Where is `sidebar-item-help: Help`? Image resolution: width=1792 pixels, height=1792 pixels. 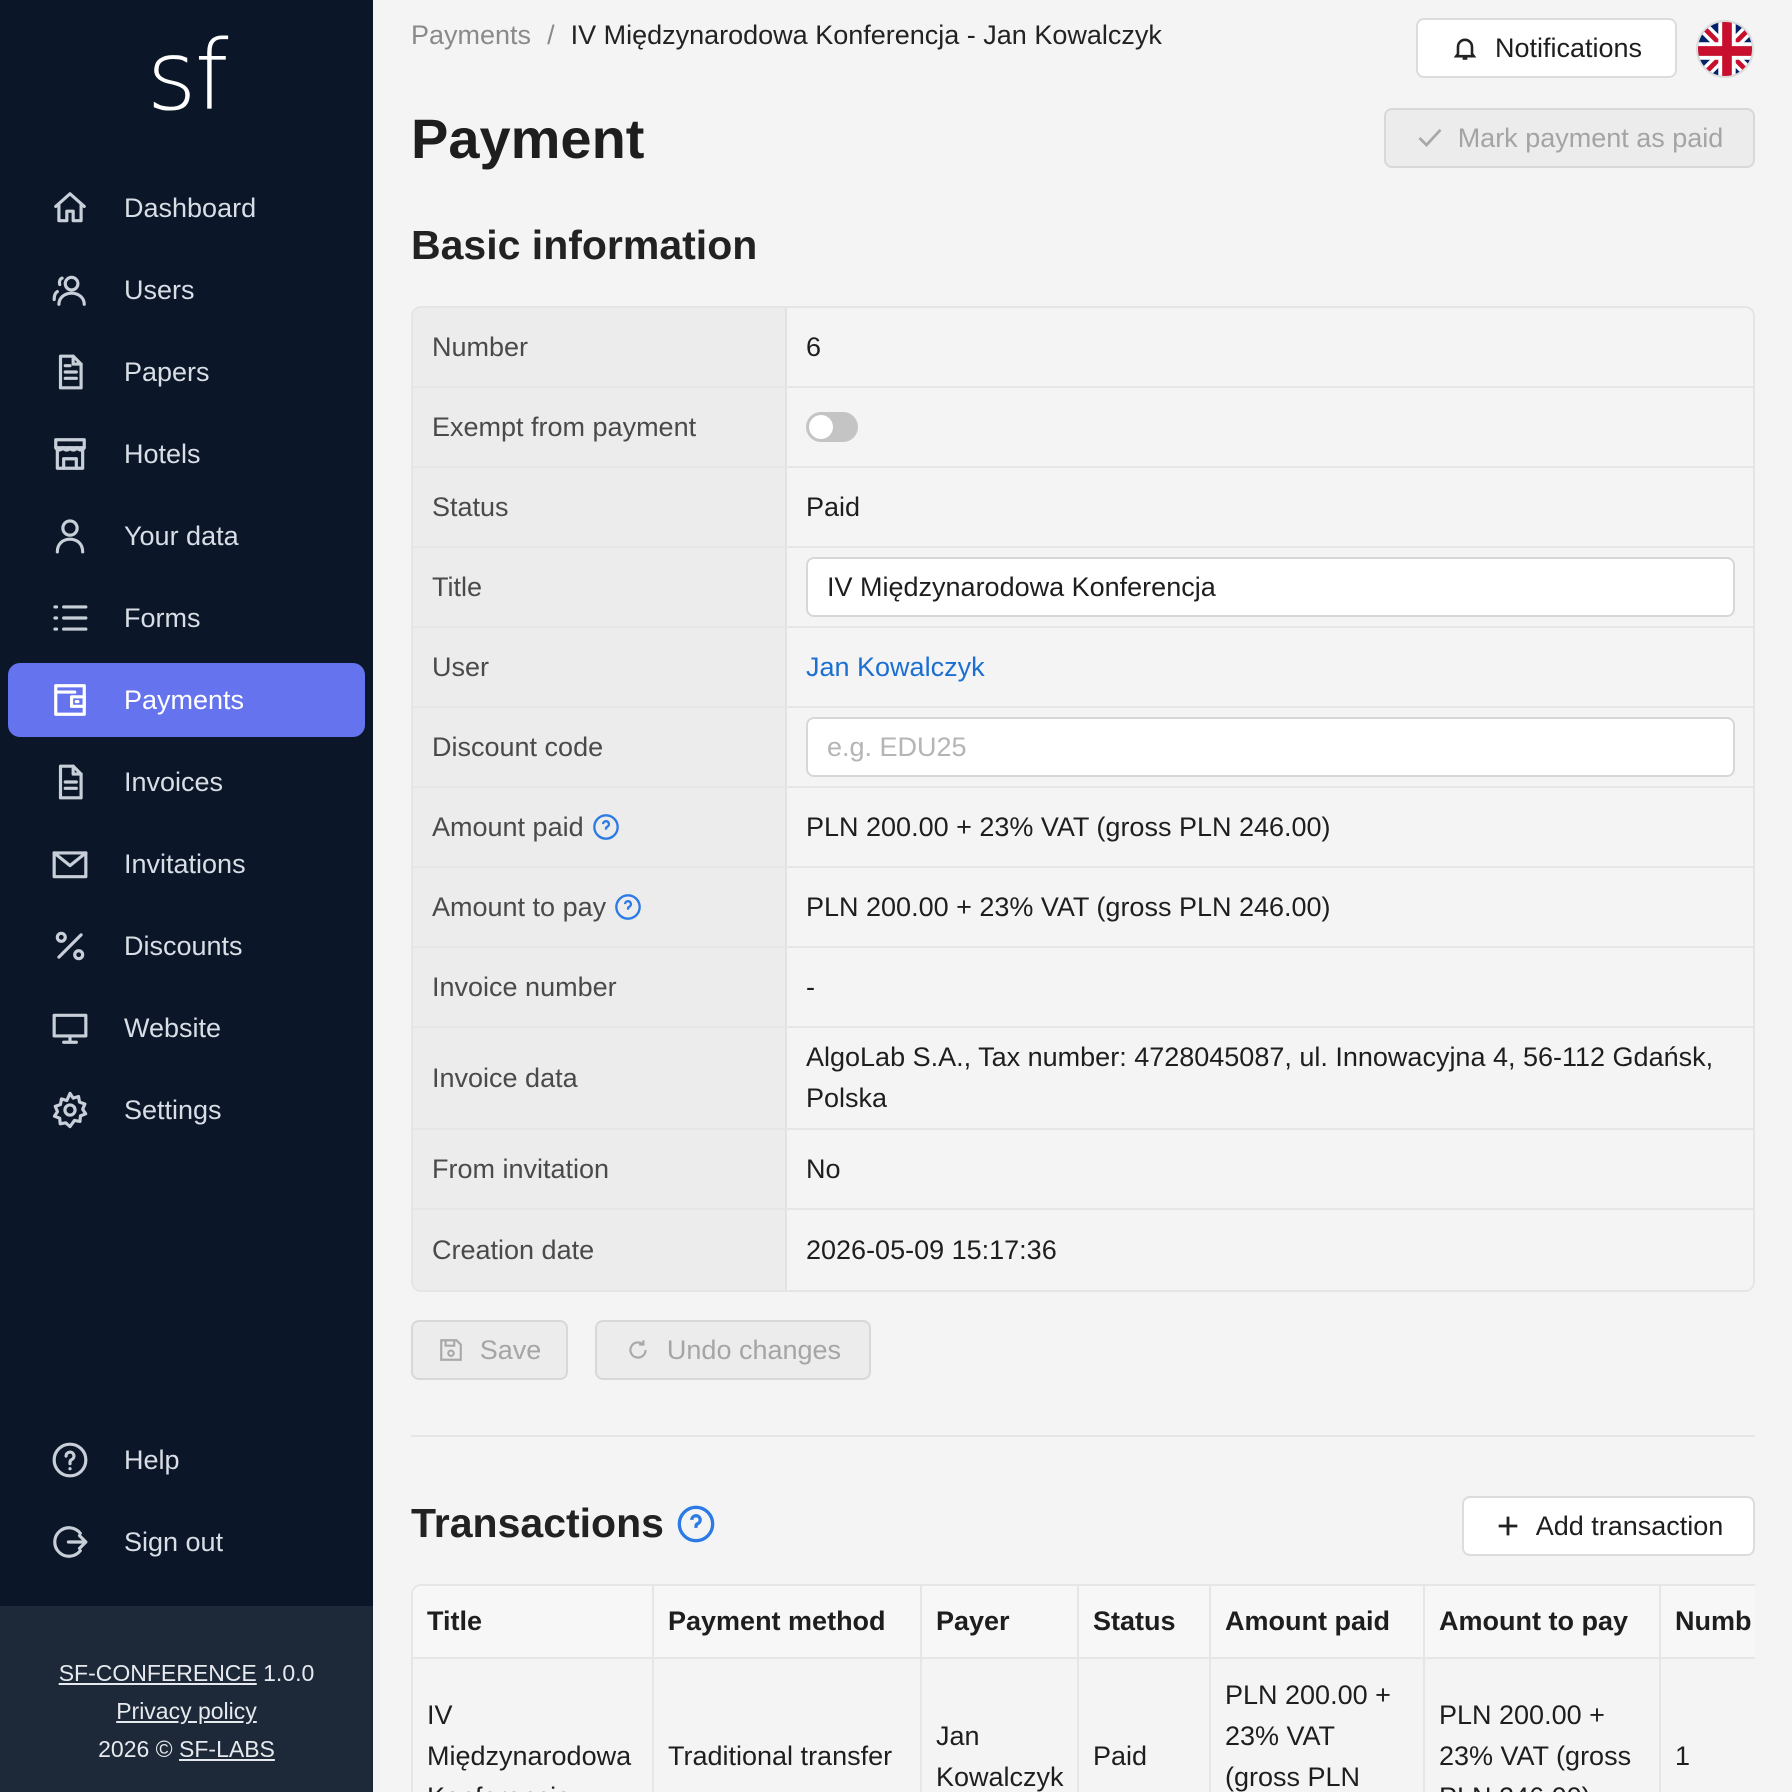 sidebar-item-help: Help is located at coordinates (186, 1460).